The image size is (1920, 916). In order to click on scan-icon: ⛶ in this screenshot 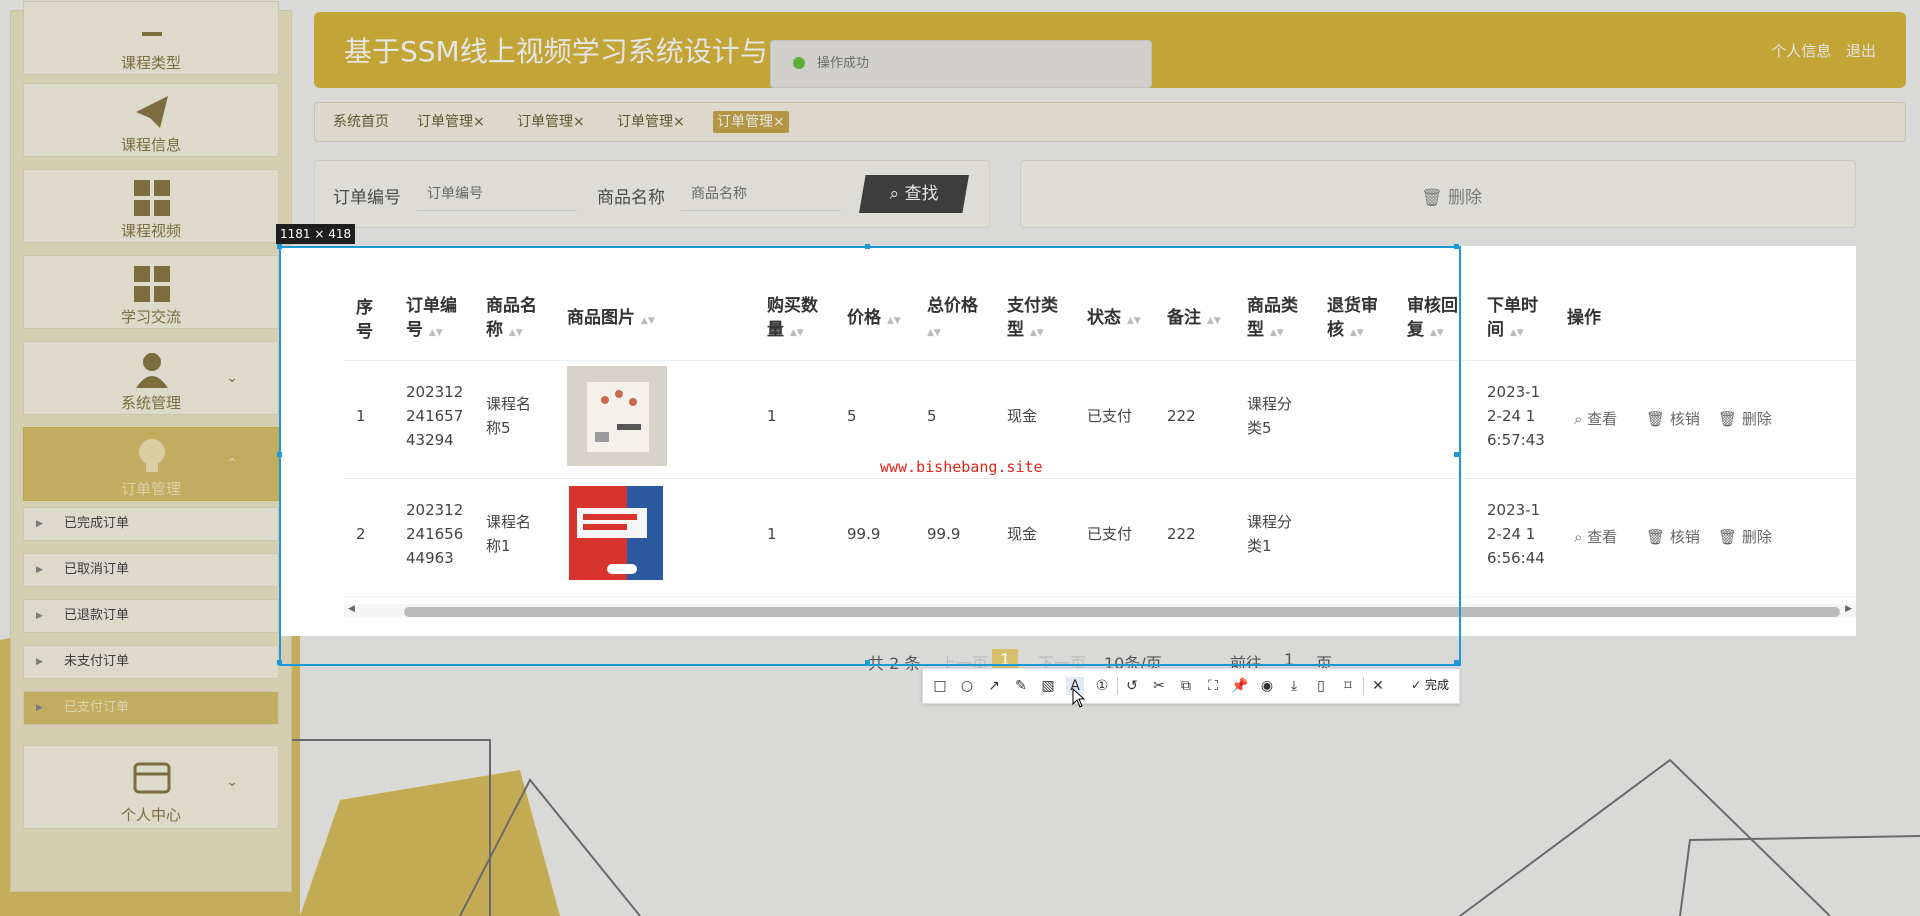, I will do `click(1213, 686)`.